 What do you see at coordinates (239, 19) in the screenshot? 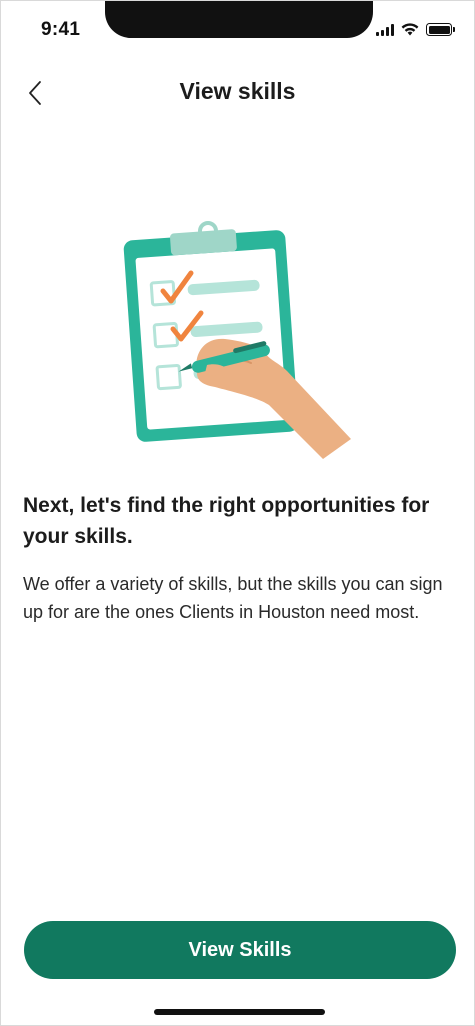
I see `device-notch` at bounding box center [239, 19].